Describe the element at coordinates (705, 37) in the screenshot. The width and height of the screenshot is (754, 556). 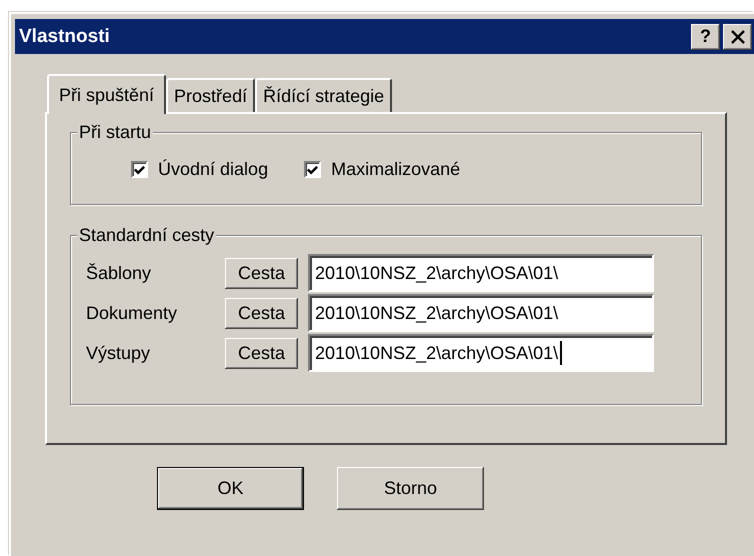
I see `help-button: ?` at that location.